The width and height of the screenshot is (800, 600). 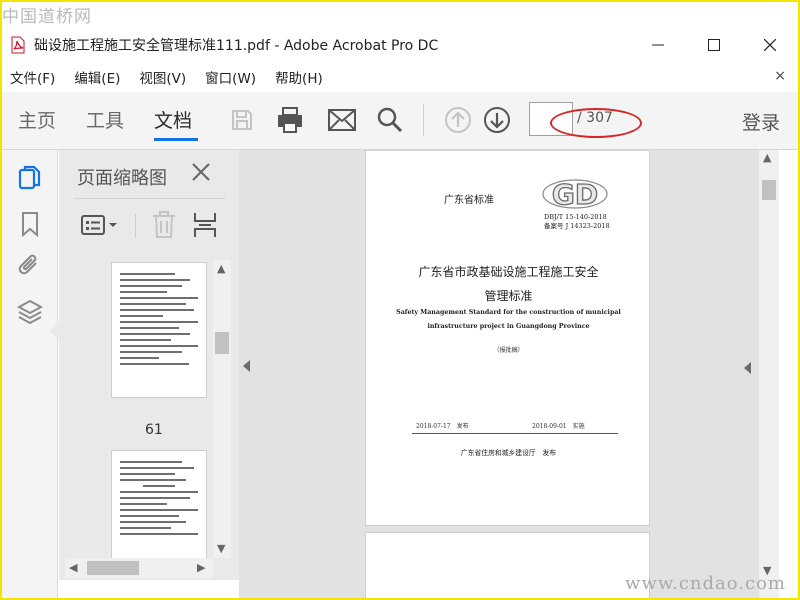 I want to click on thumbnail-options-button, so click(x=100, y=225).